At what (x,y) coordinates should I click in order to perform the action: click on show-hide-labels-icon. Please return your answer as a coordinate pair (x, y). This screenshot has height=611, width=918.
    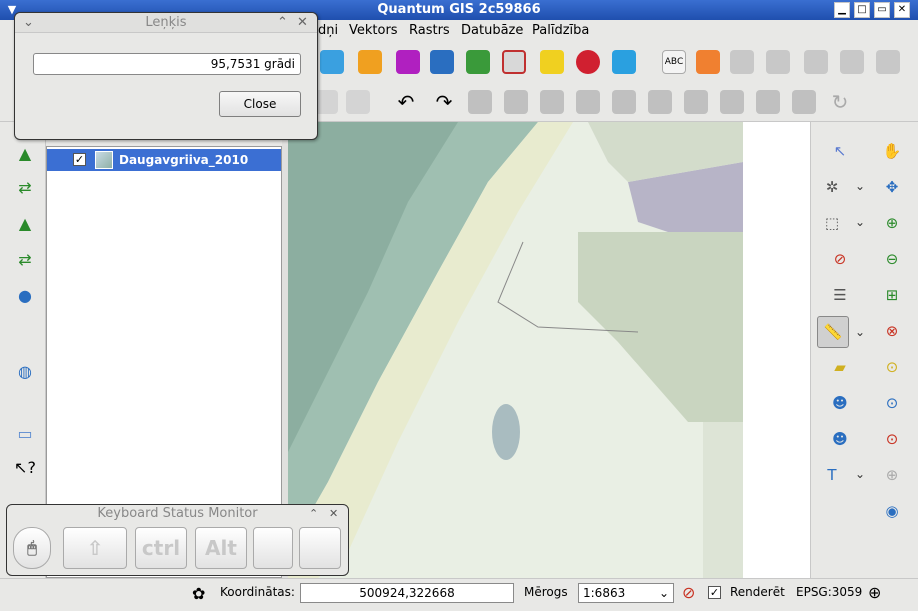
    Looking at the image, I should click on (778, 62).